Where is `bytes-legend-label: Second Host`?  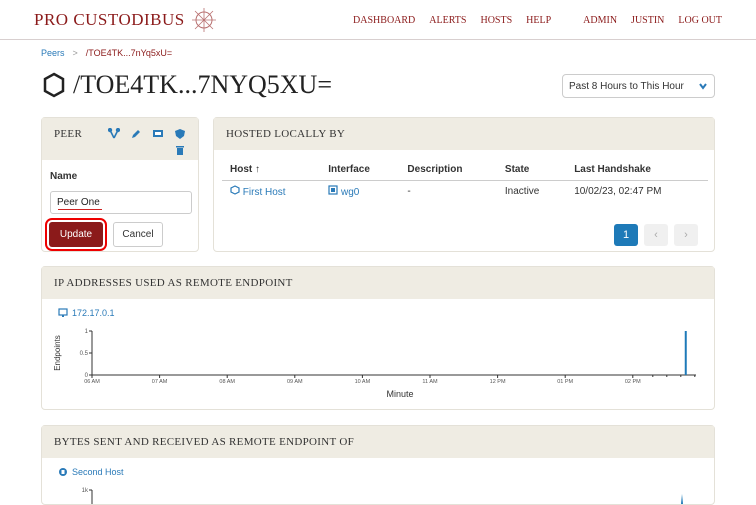
bytes-legend-label: Second Host is located at coordinates (98, 472).